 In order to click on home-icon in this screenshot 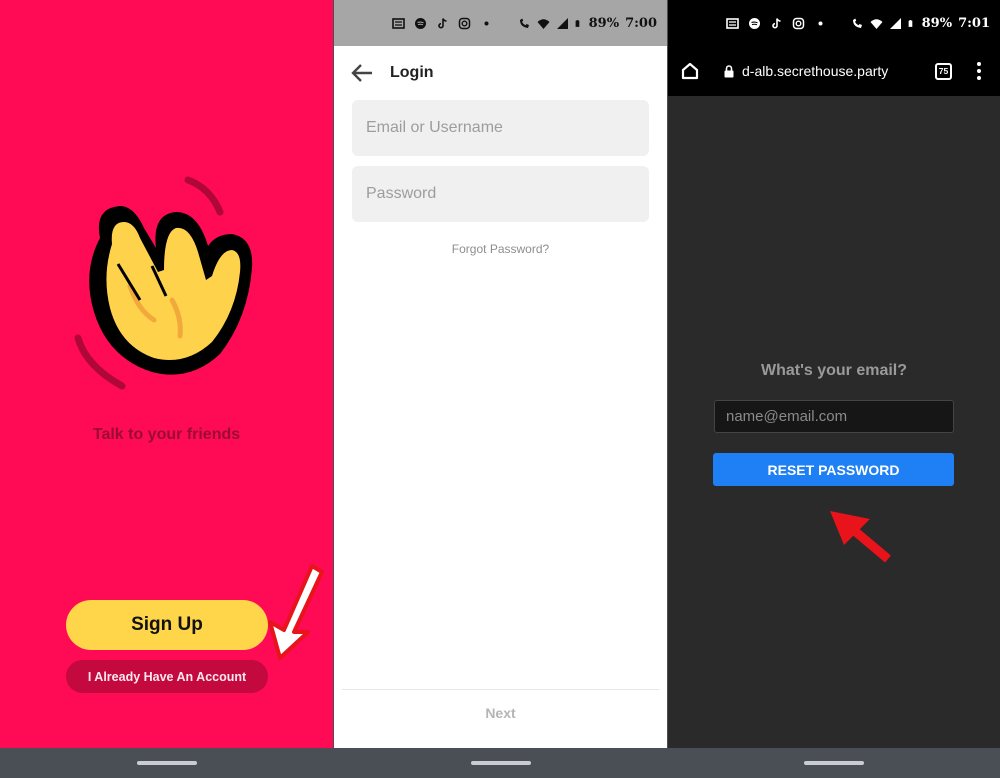, I will do `click(690, 71)`.